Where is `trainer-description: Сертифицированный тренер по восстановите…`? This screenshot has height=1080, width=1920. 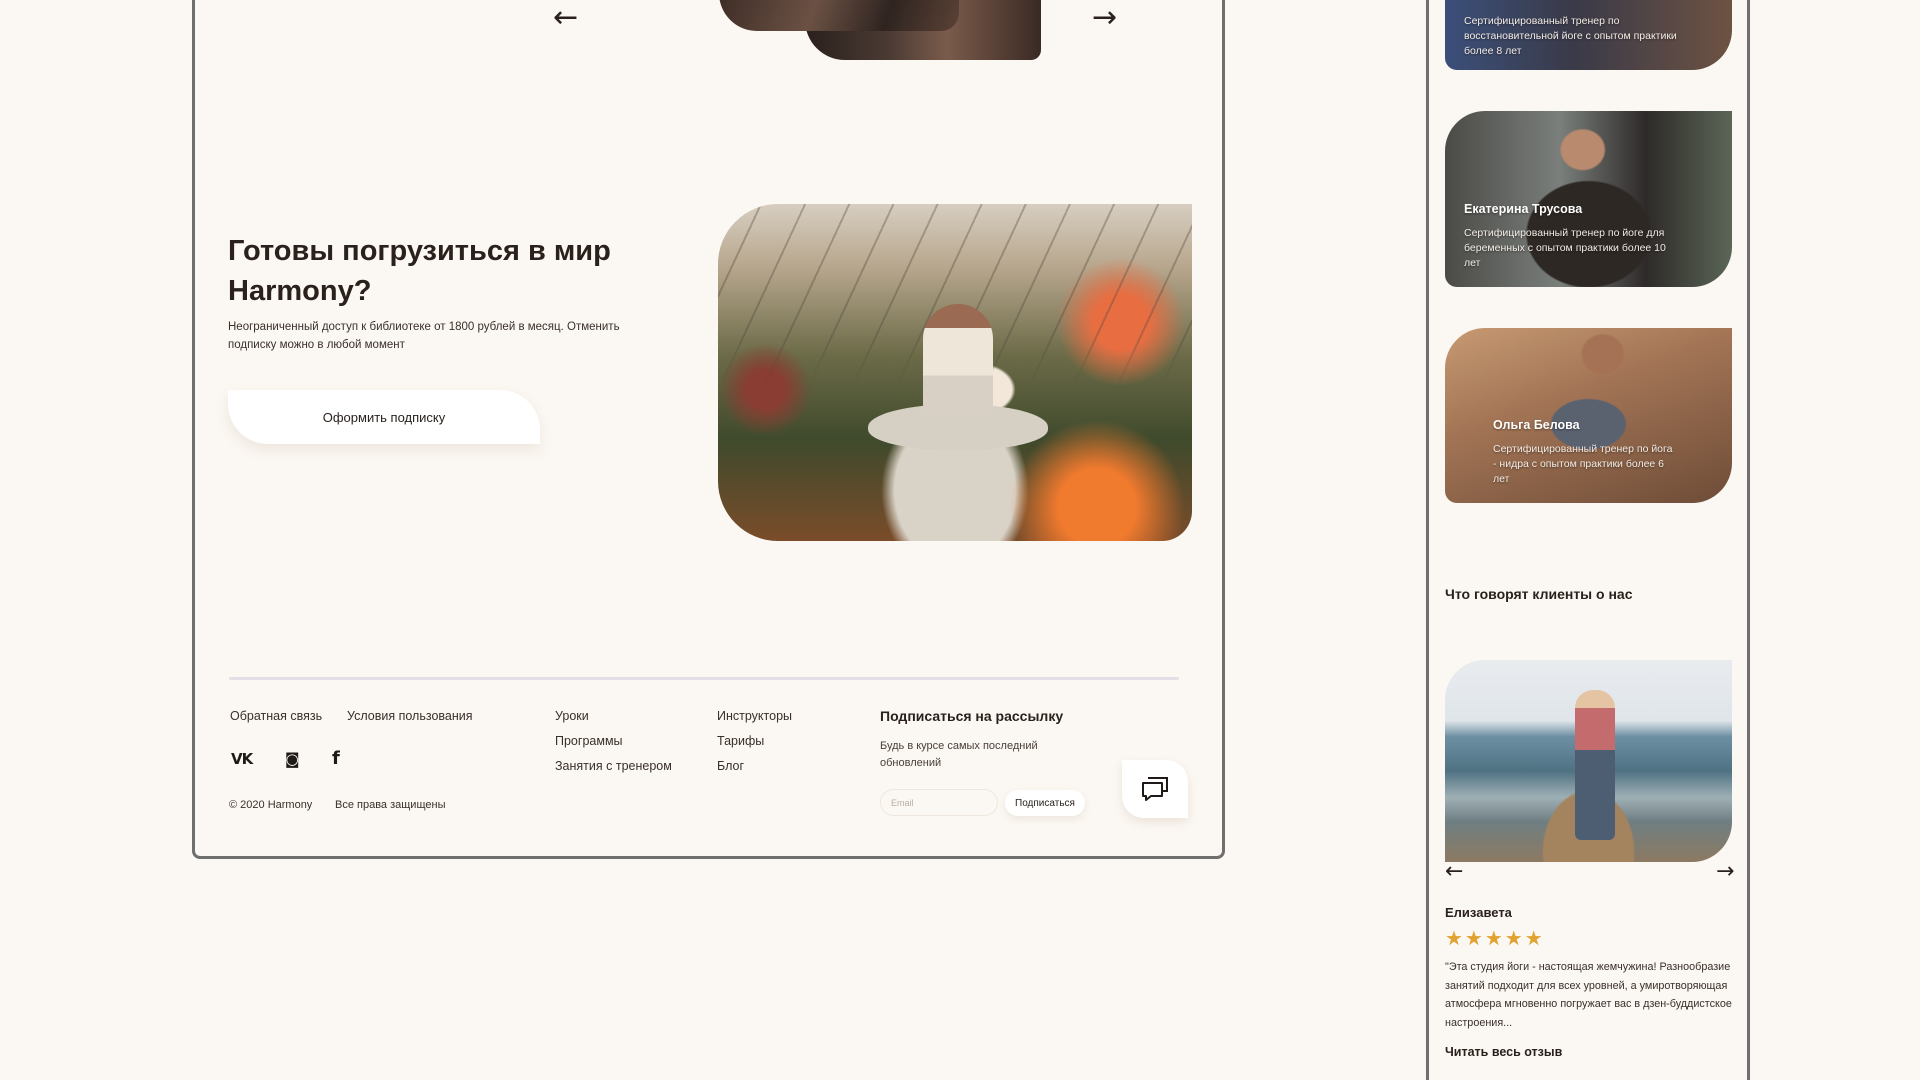
trainer-description: Сертифицированный тренер по восстановите… is located at coordinates (1570, 36).